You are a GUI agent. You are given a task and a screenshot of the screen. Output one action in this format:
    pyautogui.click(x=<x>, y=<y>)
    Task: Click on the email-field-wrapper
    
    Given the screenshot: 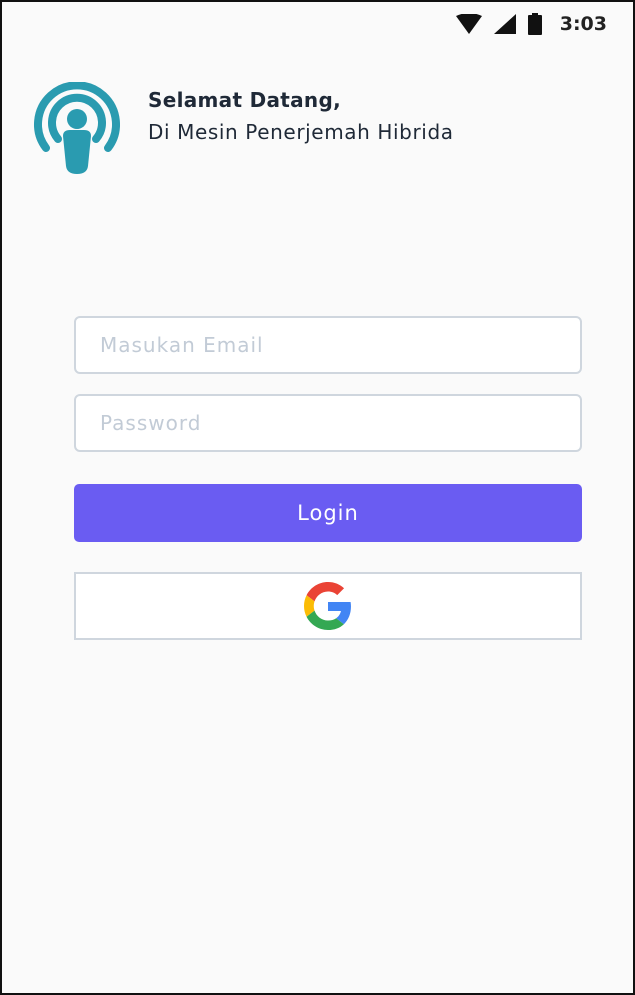 What is the action you would take?
    pyautogui.click(x=328, y=345)
    